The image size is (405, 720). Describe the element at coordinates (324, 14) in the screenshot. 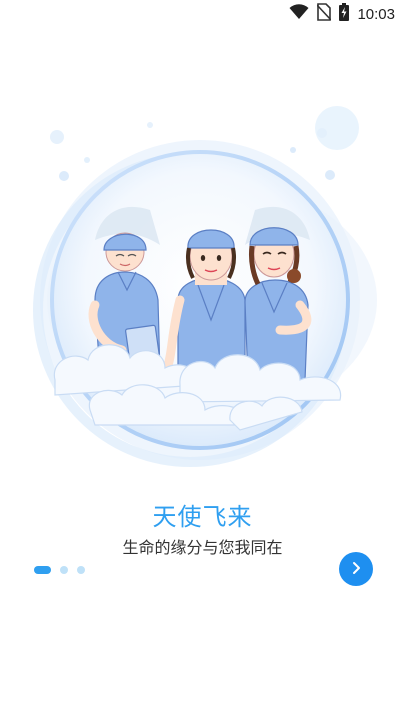

I see `no-sim-icon` at that location.